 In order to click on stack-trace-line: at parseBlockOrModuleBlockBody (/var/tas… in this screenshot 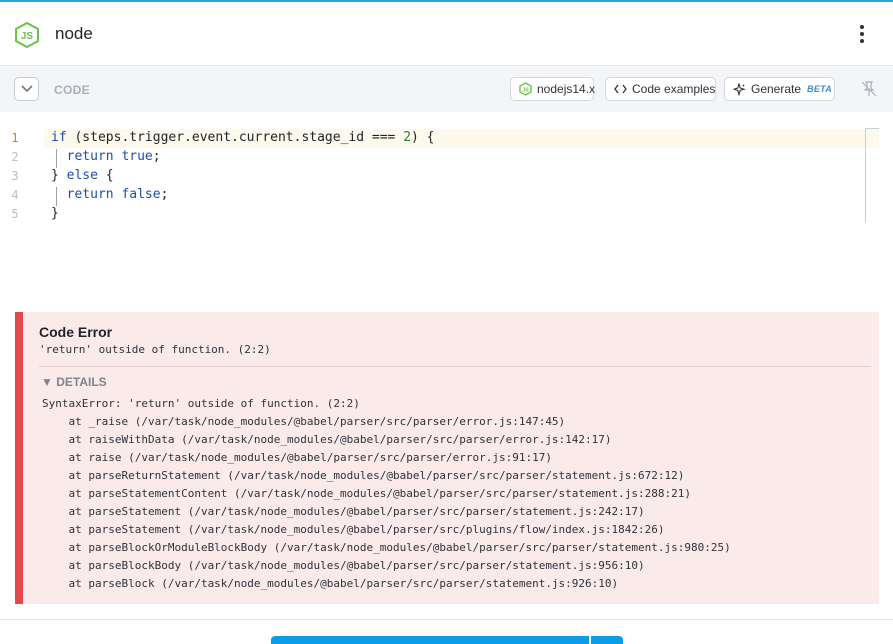, I will do `click(386, 547)`.